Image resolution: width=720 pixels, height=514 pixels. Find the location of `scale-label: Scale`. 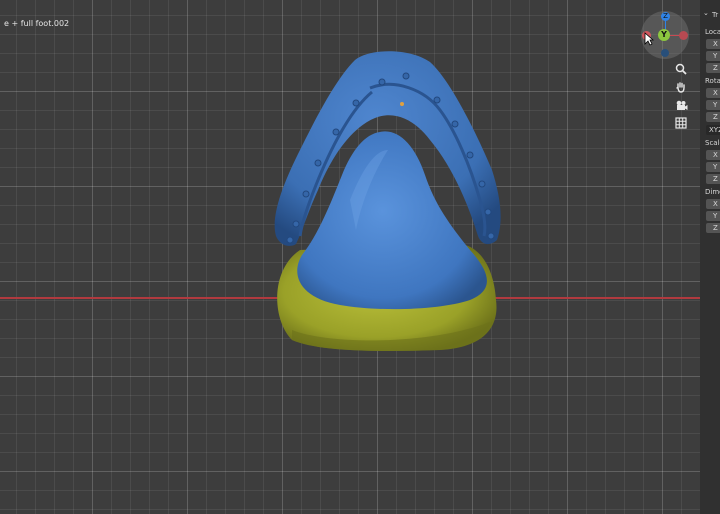

scale-label: Scale is located at coordinates (712, 143).